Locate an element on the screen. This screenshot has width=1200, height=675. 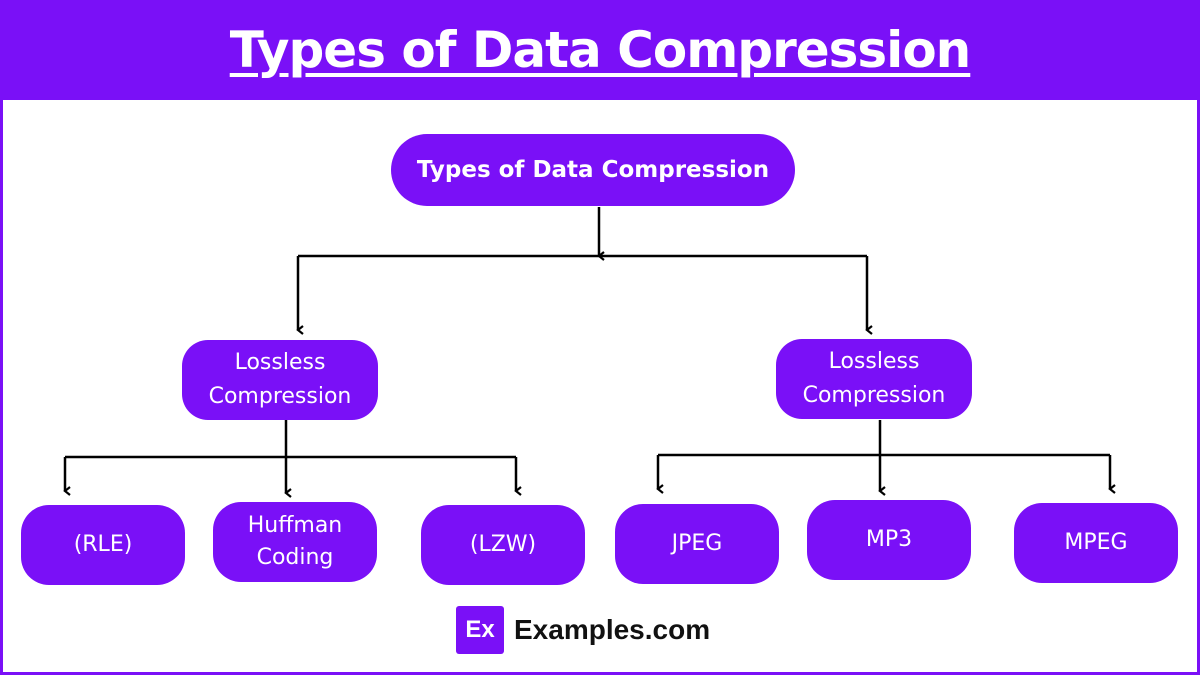
page-title: Types of Data Compression is located at coordinates (600, 50).